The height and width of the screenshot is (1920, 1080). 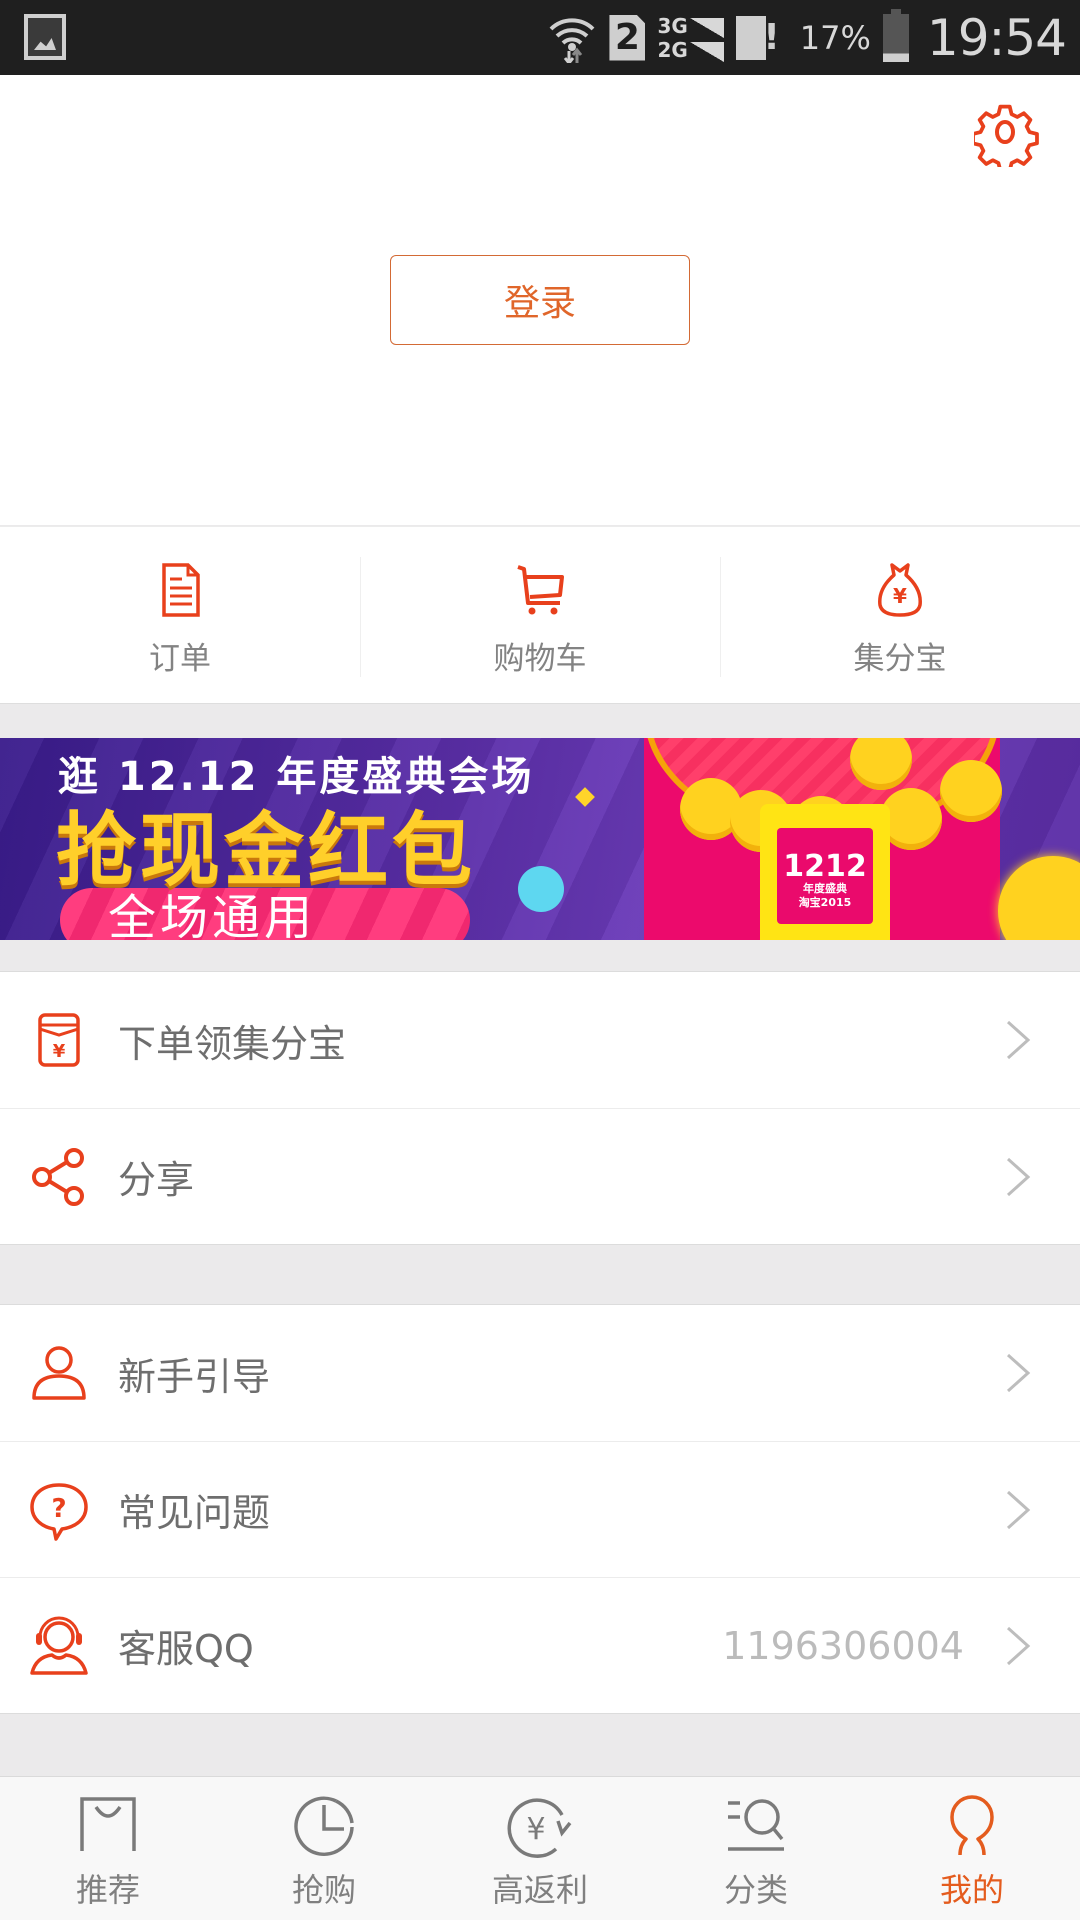 What do you see at coordinates (900, 659) in the screenshot?
I see `quick-action-label: 集分宝` at bounding box center [900, 659].